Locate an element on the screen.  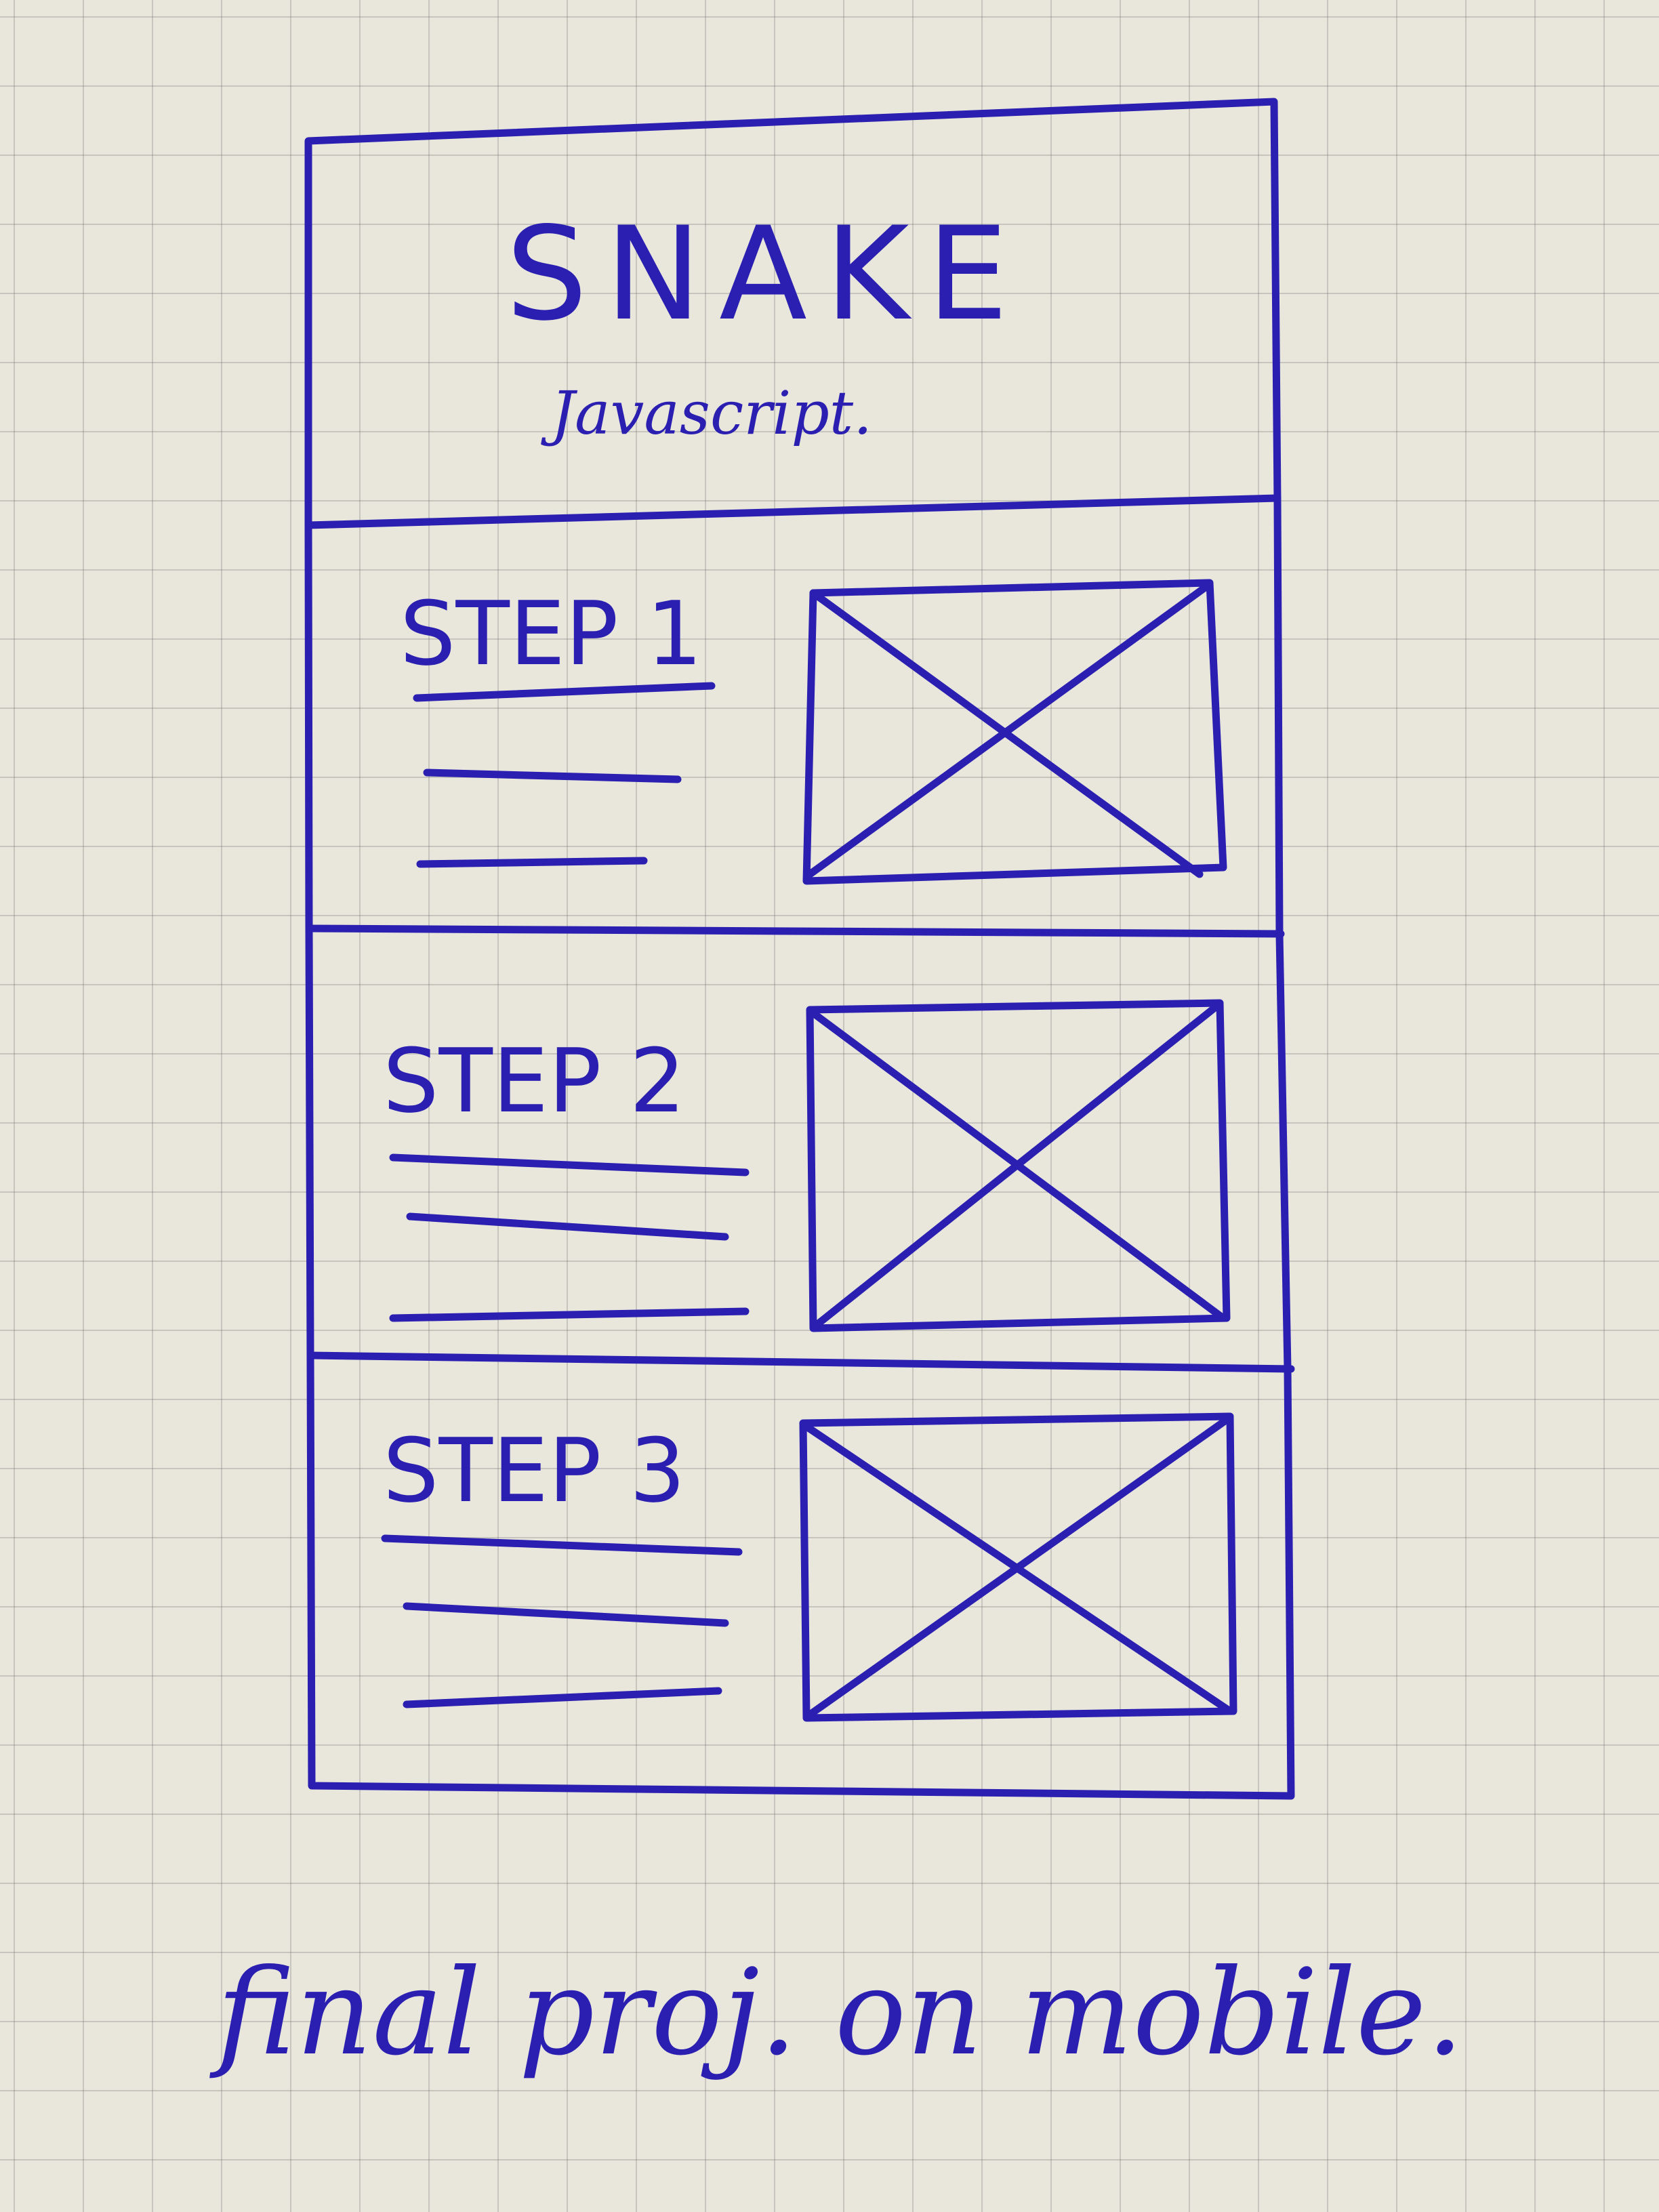
step-section: STEP 3 is located at coordinates (809, 1567).